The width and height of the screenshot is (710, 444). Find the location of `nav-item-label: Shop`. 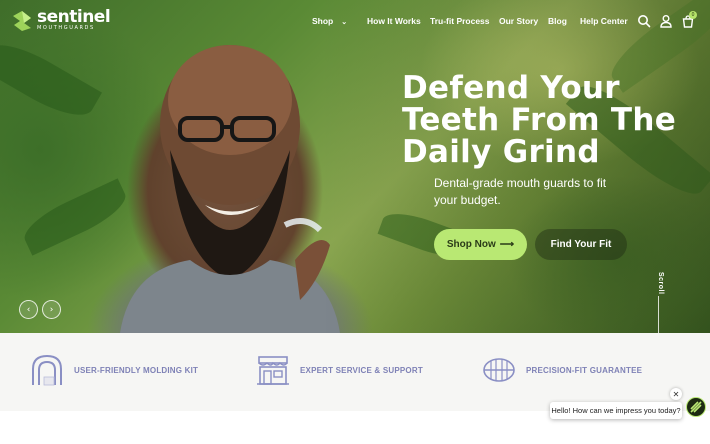

nav-item-label: Shop is located at coordinates (323, 21).